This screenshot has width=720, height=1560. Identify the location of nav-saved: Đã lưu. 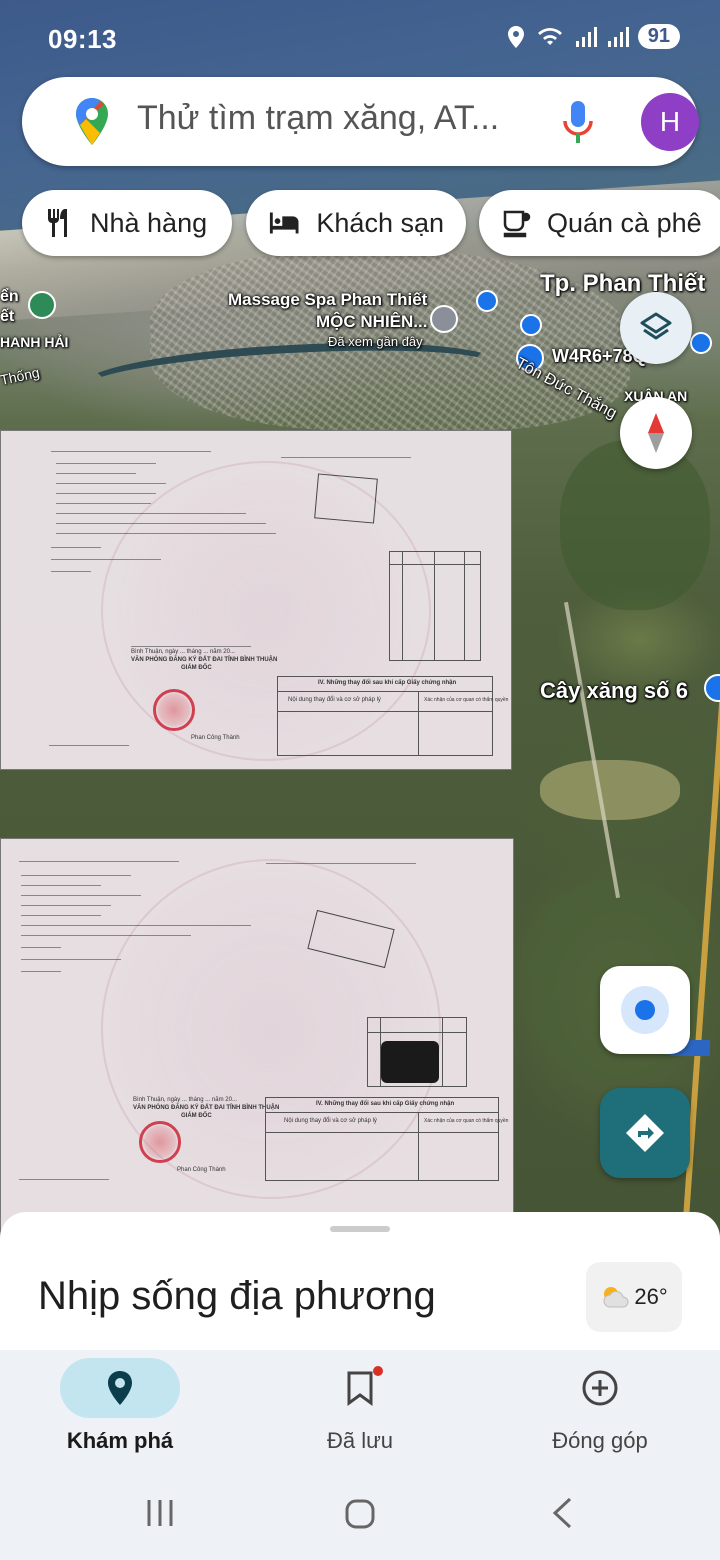
(360, 1406).